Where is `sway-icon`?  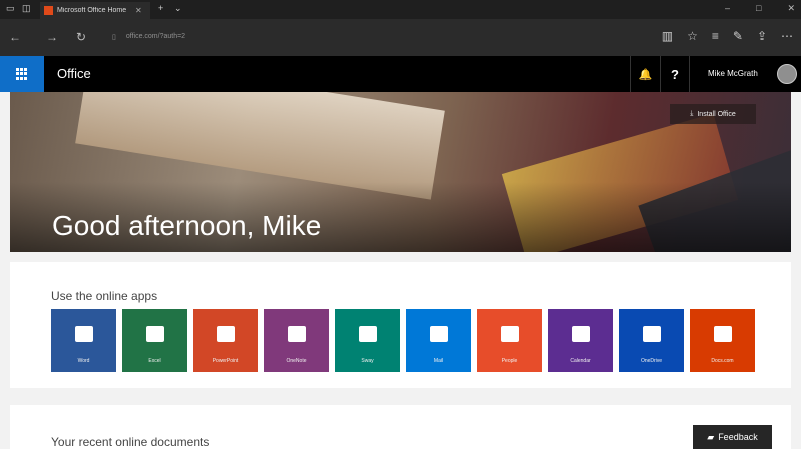 sway-icon is located at coordinates (367, 334).